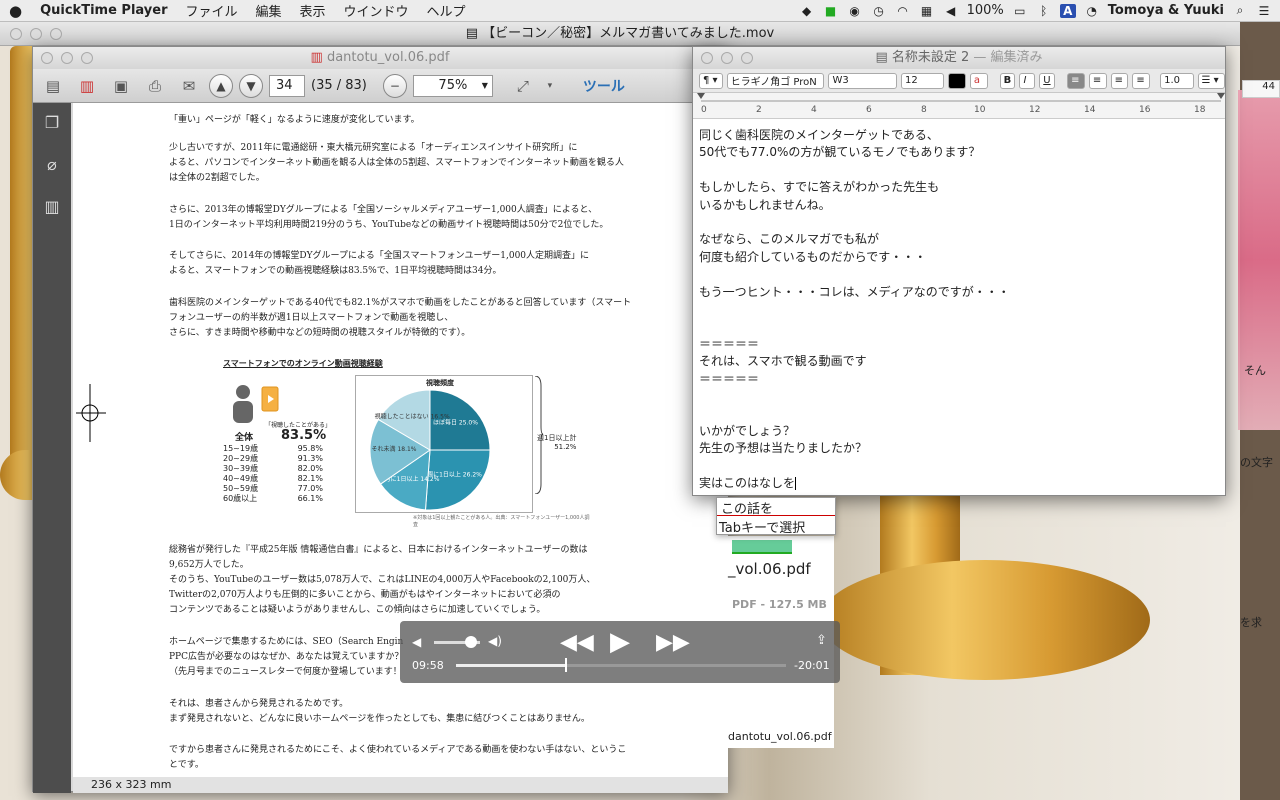 This screenshot has width=1280, height=800. What do you see at coordinates (673, 642) in the screenshot?
I see `fast-forward-icon: ▶▶` at bounding box center [673, 642].